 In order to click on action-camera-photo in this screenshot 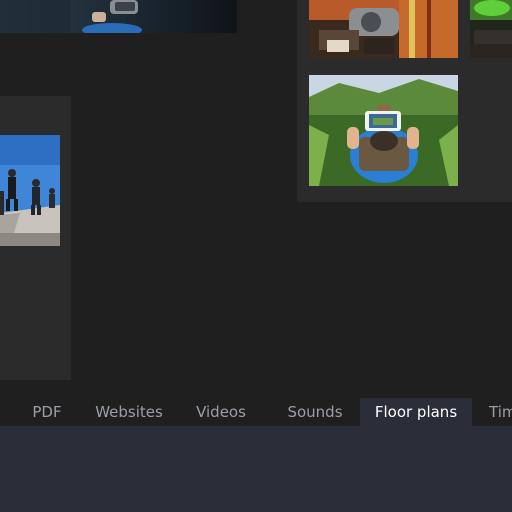, I will do `click(118, 16)`.